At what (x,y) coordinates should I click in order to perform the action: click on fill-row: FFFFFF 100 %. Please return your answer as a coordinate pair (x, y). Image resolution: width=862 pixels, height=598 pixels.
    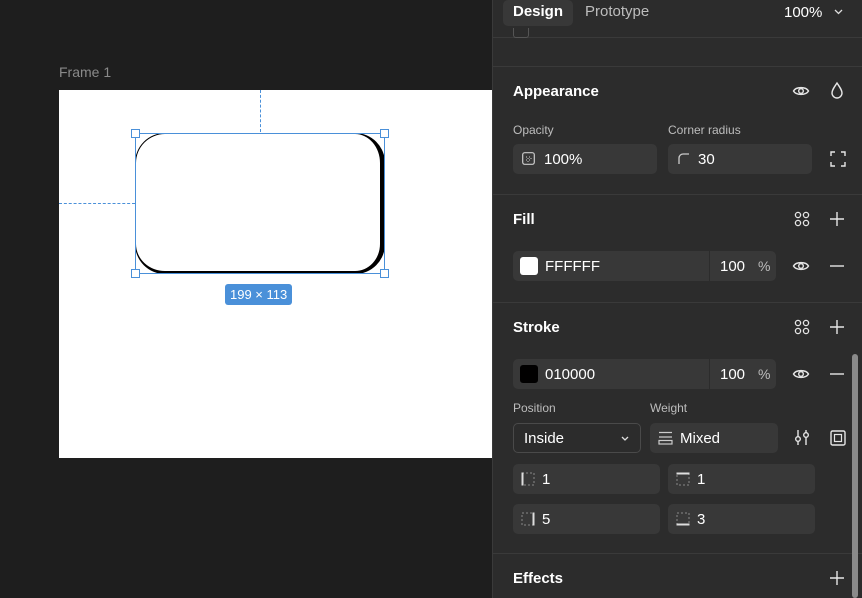
    Looking at the image, I should click on (644, 266).